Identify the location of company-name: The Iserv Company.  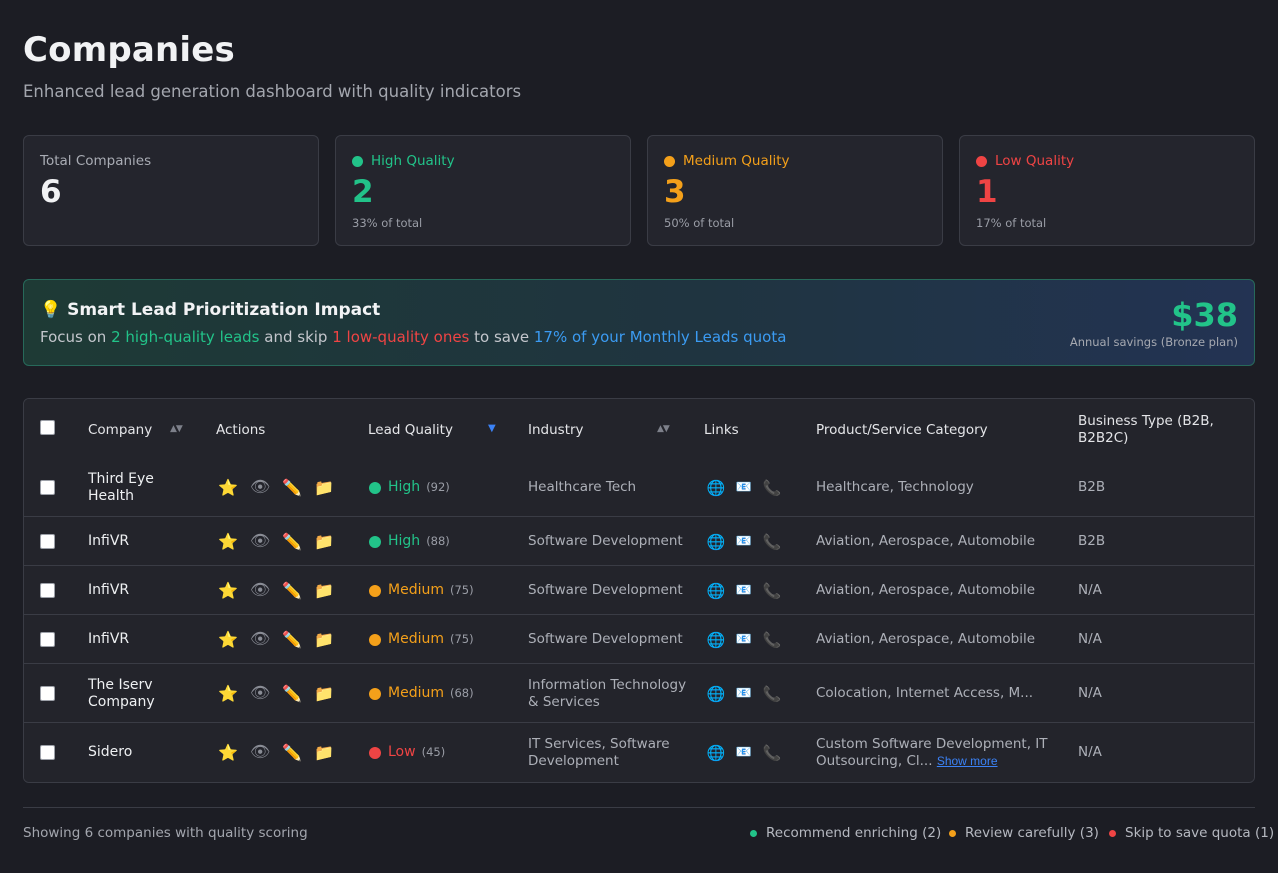
(133, 694).